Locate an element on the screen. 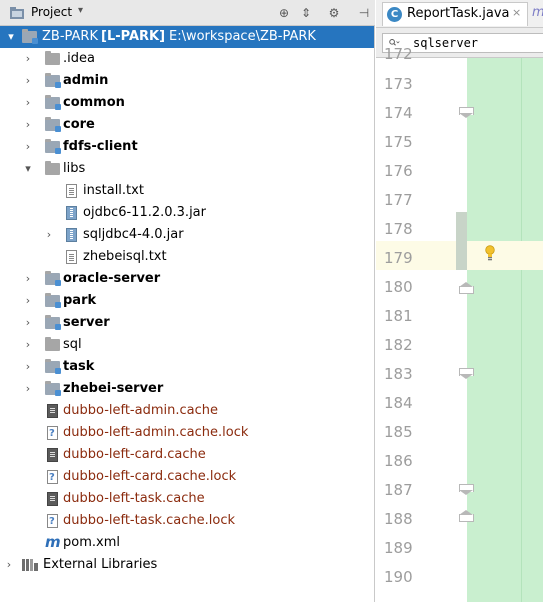 Image resolution: width=543 pixels, height=602 pixels. hide-panel-icon: ⊣ is located at coordinates (364, 13).